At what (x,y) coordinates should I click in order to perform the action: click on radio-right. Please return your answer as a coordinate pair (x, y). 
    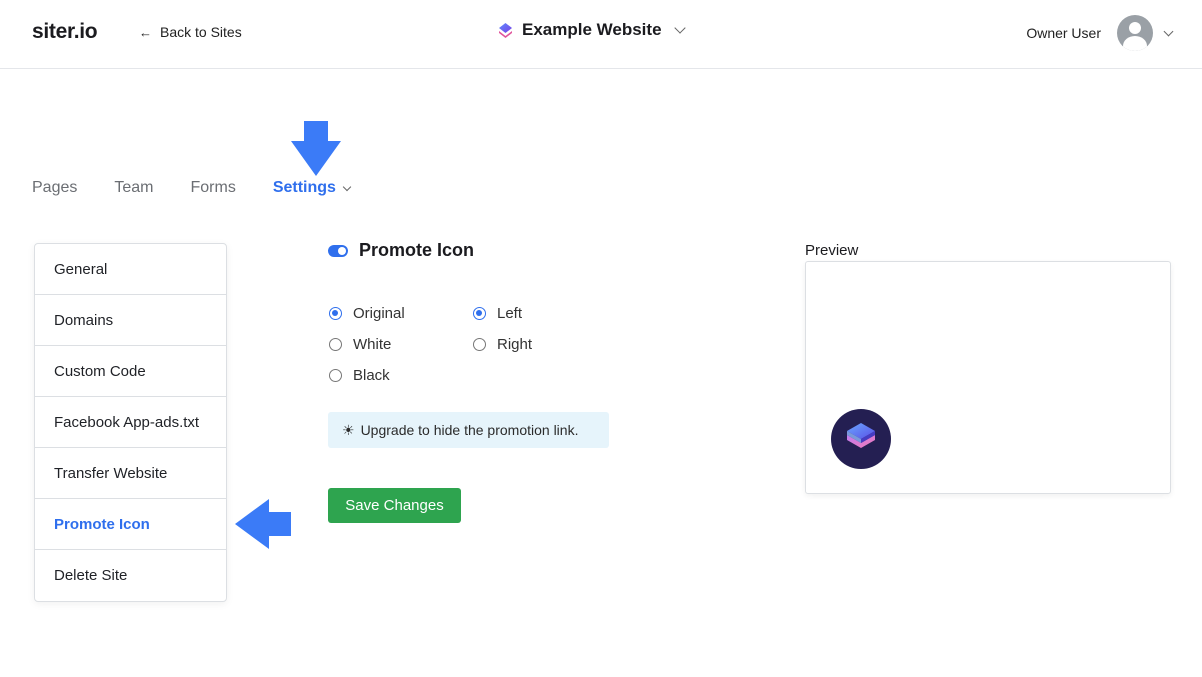
    Looking at the image, I should click on (479, 344).